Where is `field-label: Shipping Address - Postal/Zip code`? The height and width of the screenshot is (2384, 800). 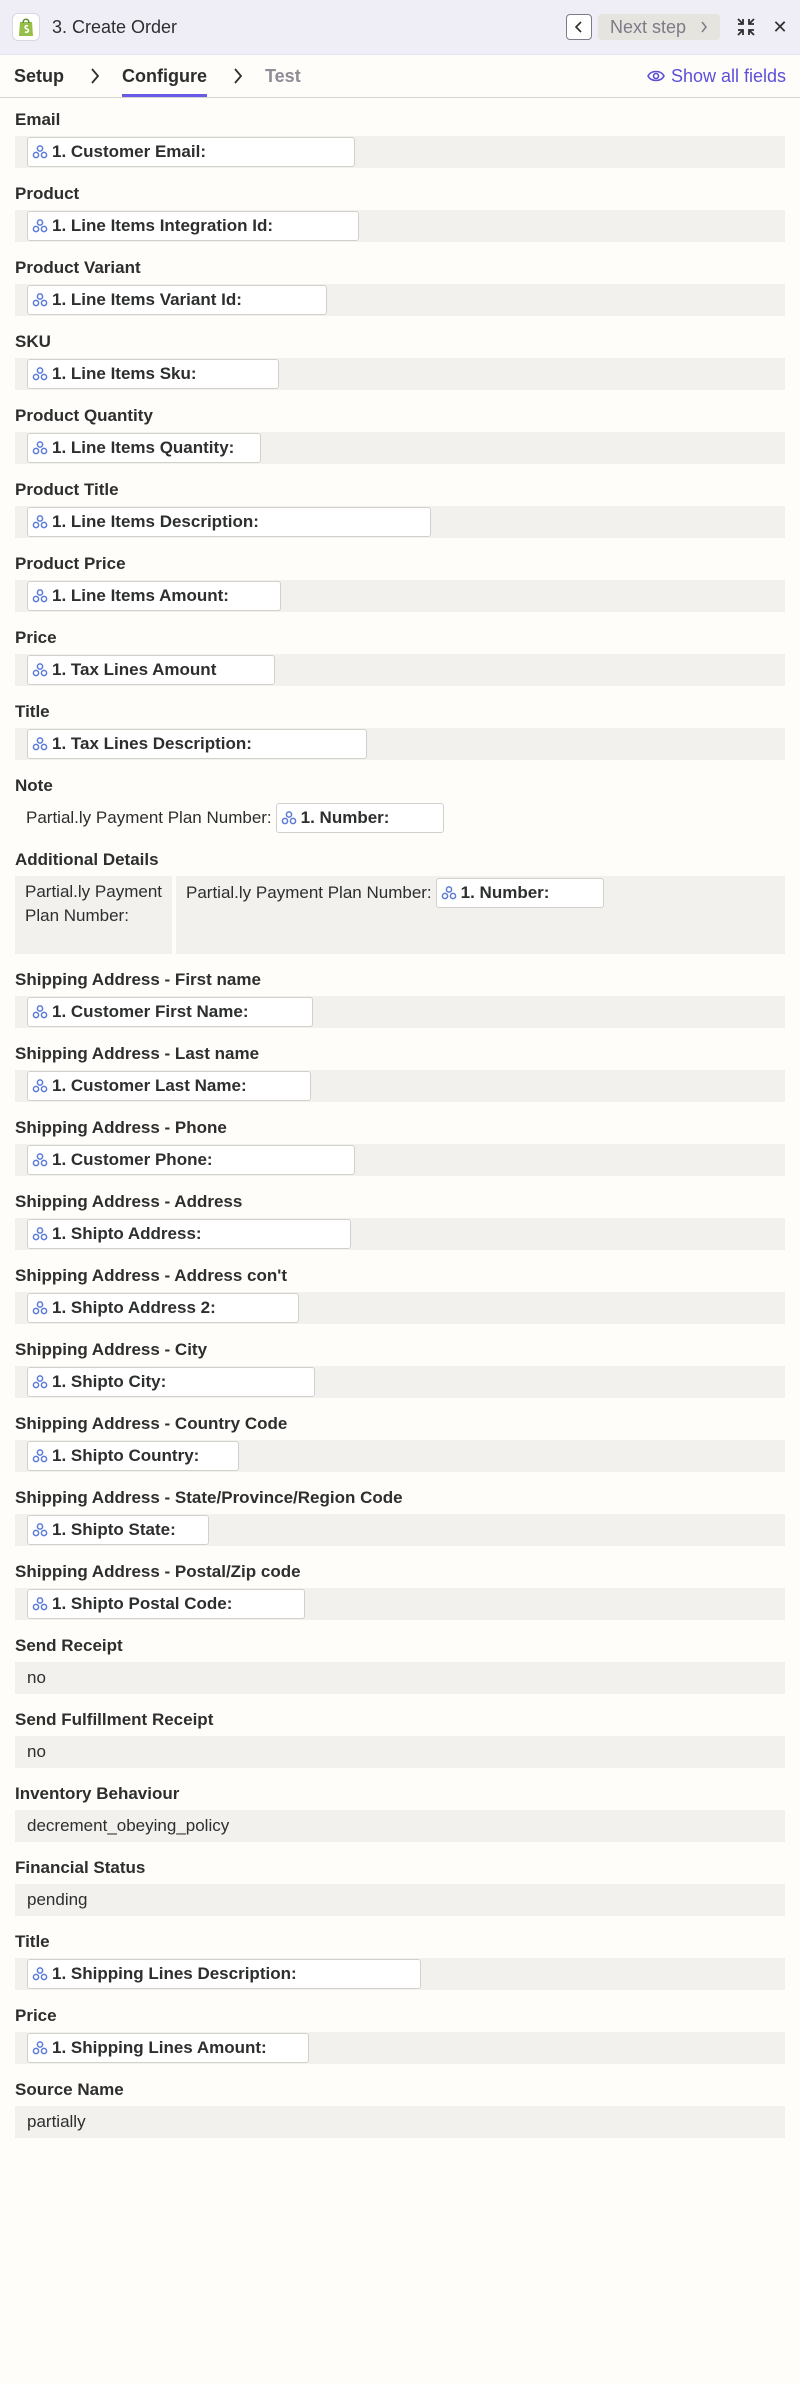 field-label: Shipping Address - Postal/Zip code is located at coordinates (158, 1571).